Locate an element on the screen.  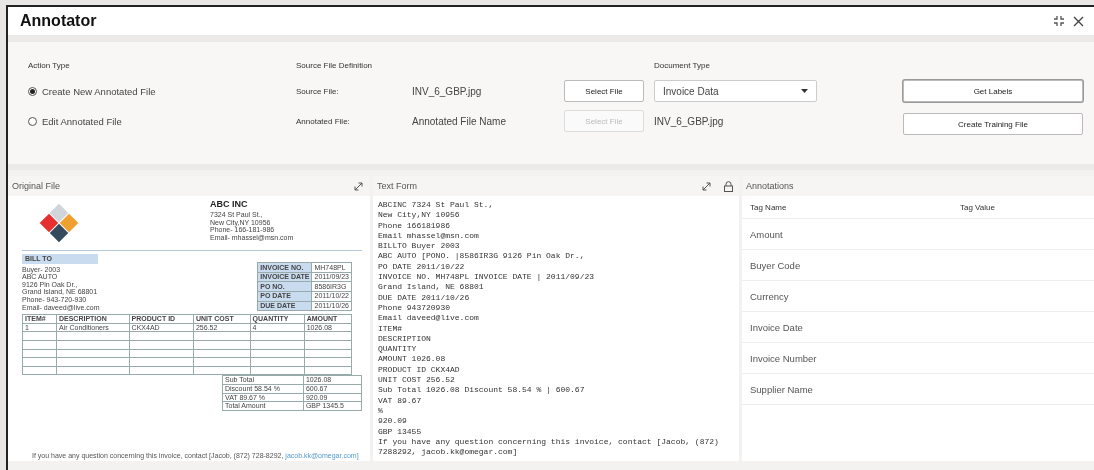
text-line: DUE DATE 2011/10/26 is located at coordinates (424, 297).